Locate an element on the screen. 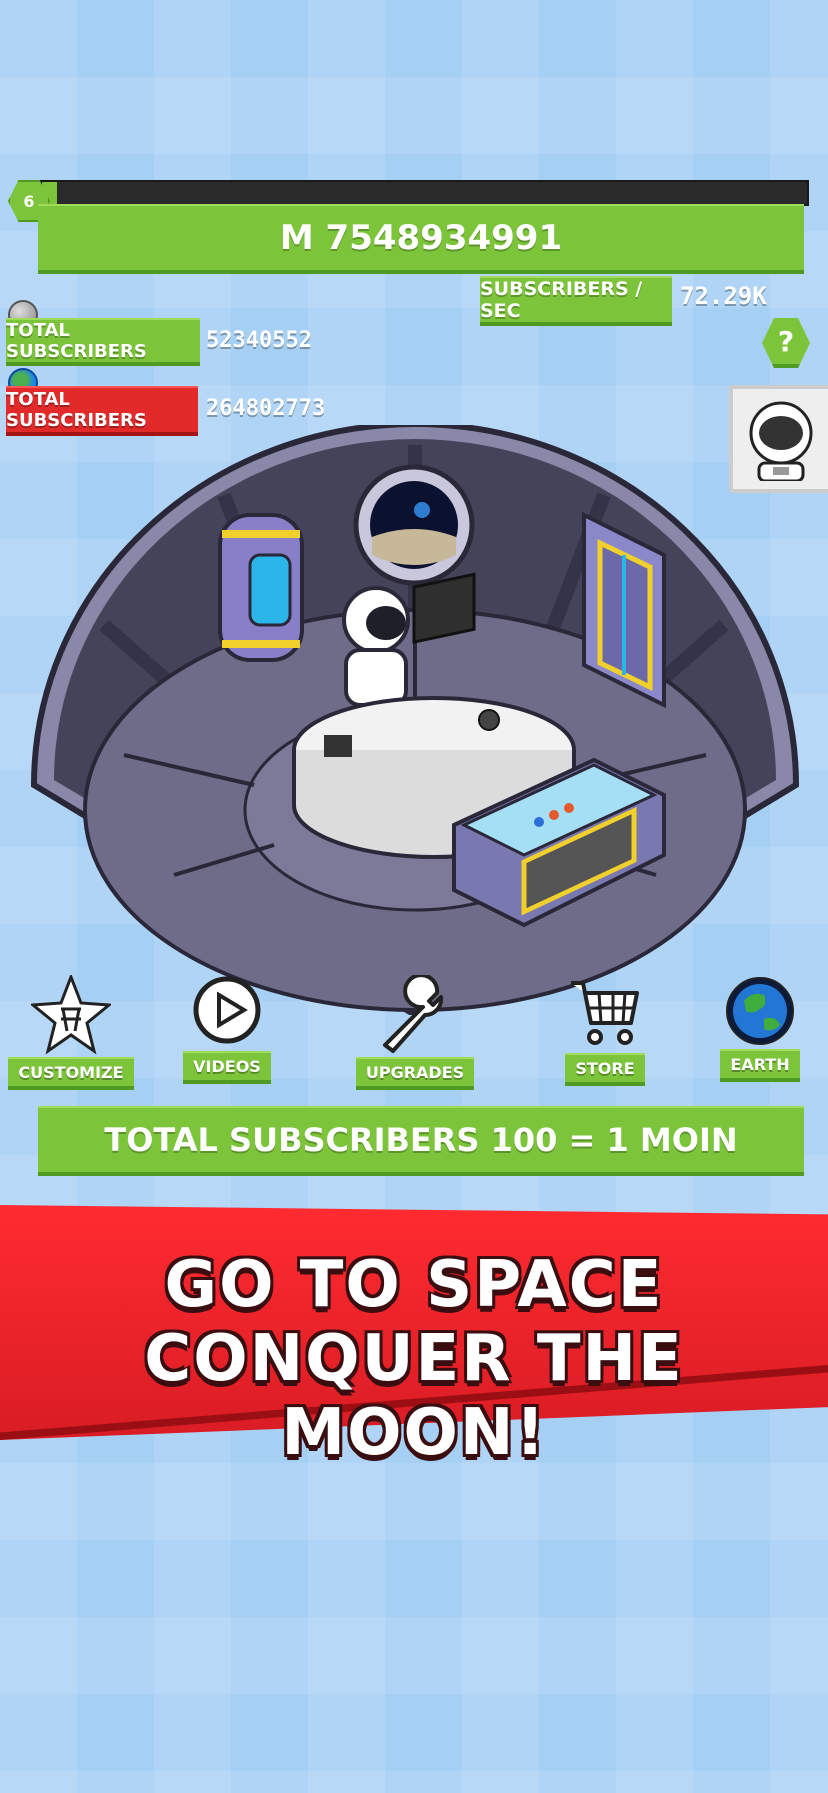  videos-button: VIDEOS is located at coordinates (227, 1029).